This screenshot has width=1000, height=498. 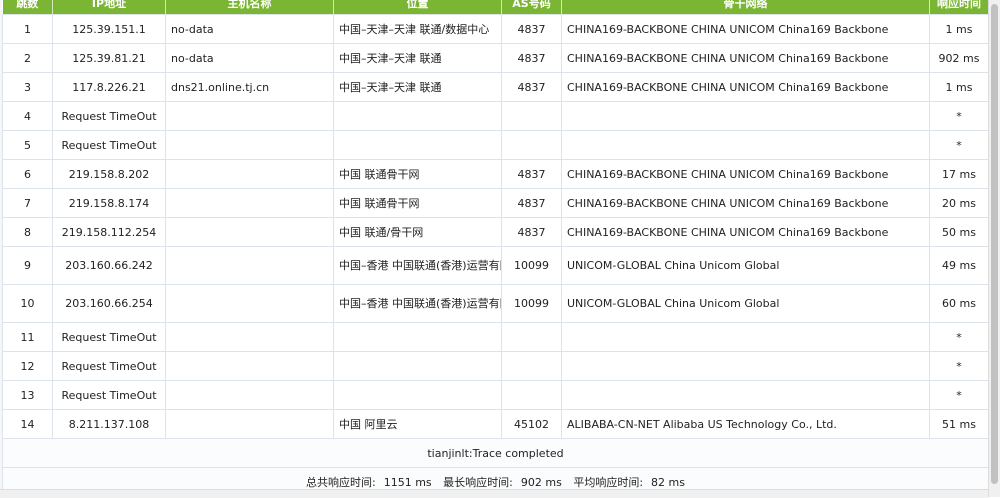 What do you see at coordinates (959, 424) in the screenshot?
I see `time-cell: 51 ms` at bounding box center [959, 424].